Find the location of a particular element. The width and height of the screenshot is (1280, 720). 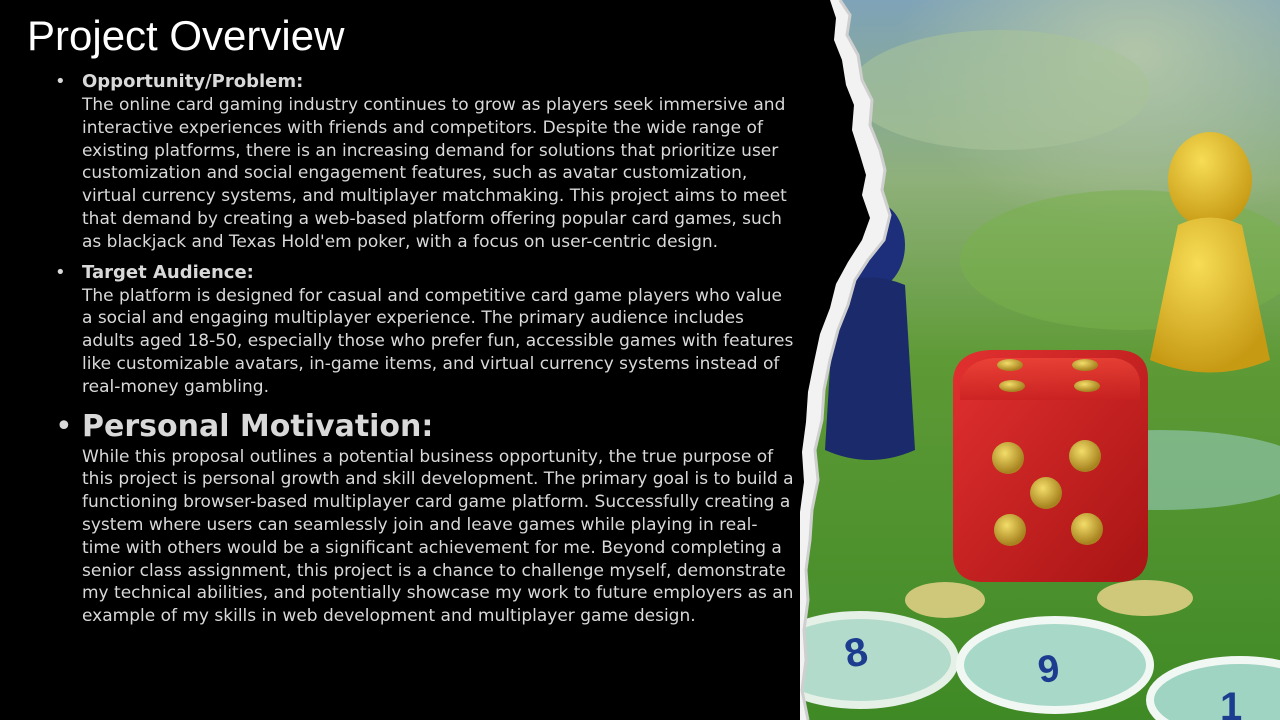

bullet-heading: Target Audience: is located at coordinates (168, 272).